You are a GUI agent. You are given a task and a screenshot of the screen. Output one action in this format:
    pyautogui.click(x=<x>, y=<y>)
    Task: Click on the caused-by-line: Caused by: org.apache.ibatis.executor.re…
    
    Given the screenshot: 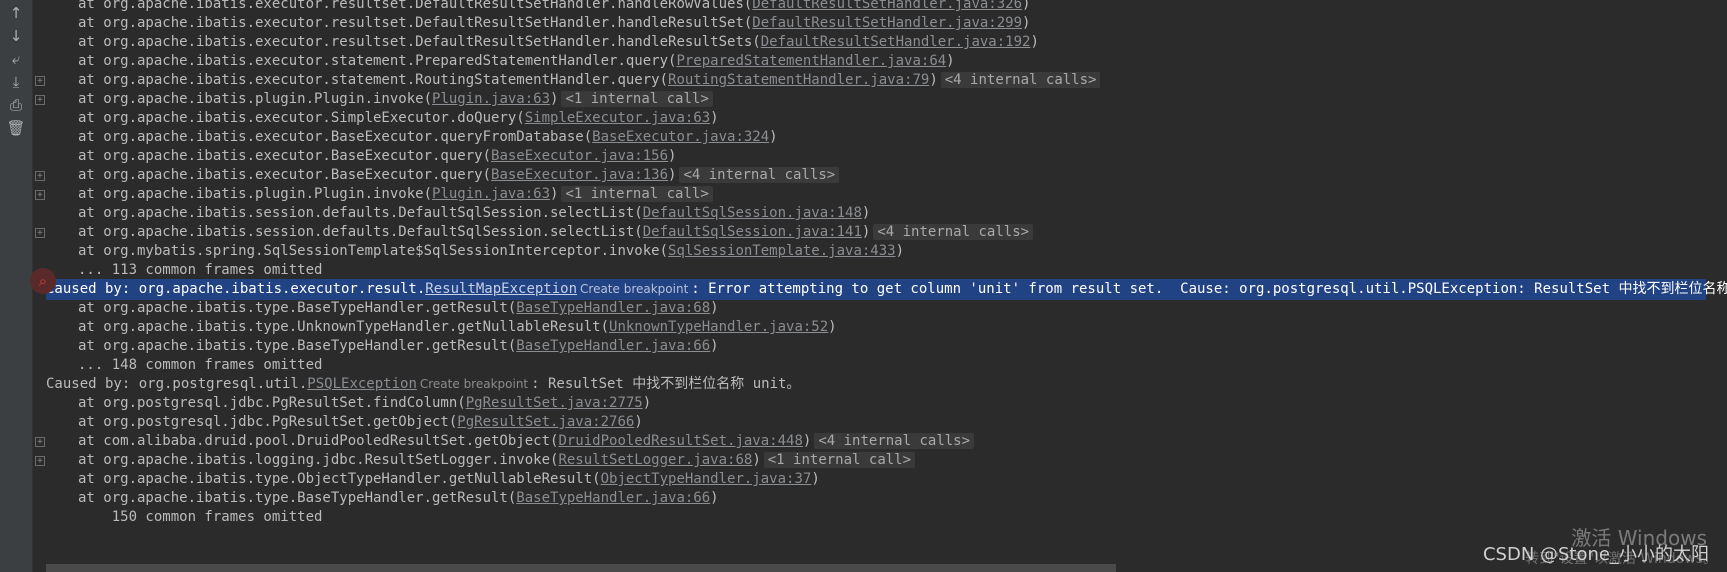 What is the action you would take?
    pyautogui.click(x=886, y=289)
    